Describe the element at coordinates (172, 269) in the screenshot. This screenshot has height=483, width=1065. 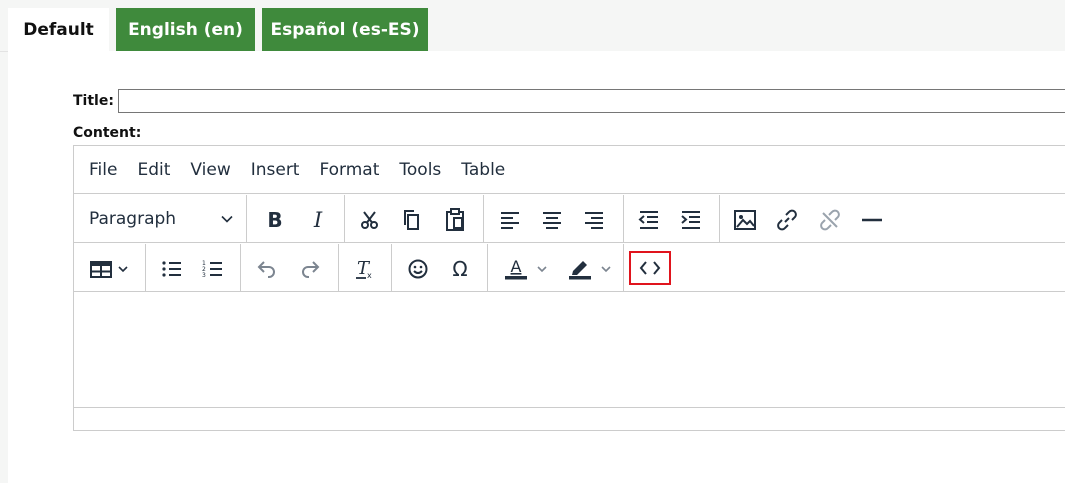
I see `bullet-list-icon` at that location.